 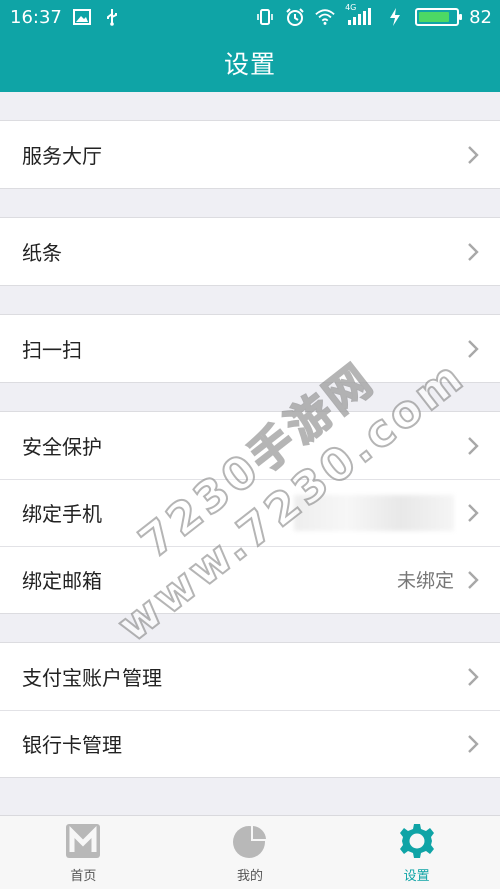 What do you see at coordinates (360, 15) in the screenshot?
I see `signal-icon: 4G` at bounding box center [360, 15].